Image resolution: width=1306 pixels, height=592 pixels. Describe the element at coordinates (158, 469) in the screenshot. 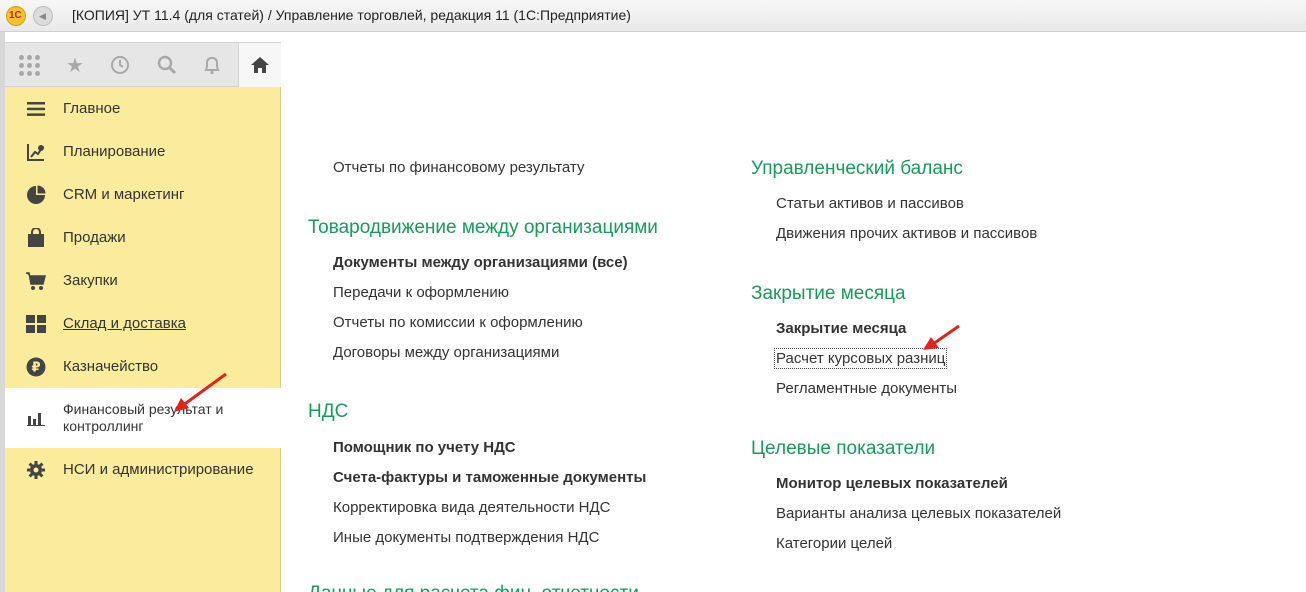

I see `sidebar-item-label: НСИ и администрирование` at that location.